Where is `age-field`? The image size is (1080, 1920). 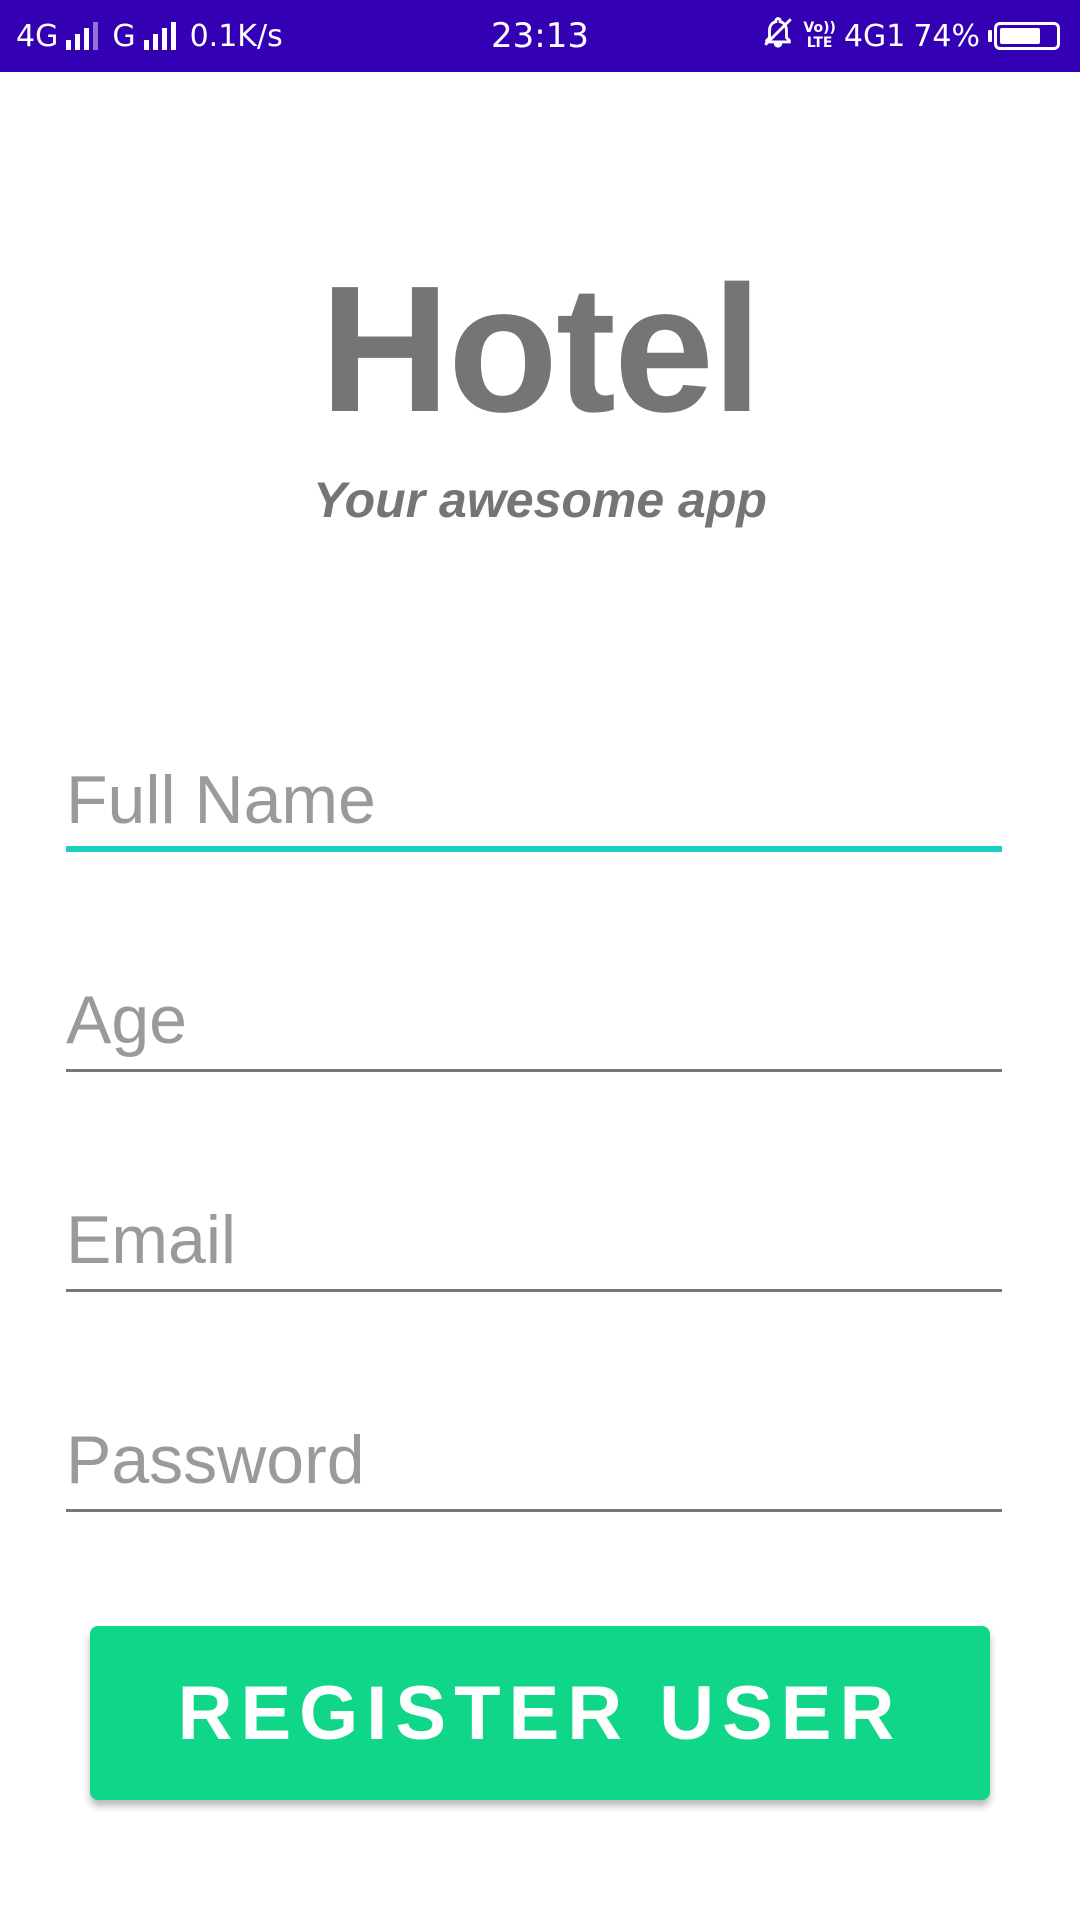
age-field is located at coordinates (534, 1022).